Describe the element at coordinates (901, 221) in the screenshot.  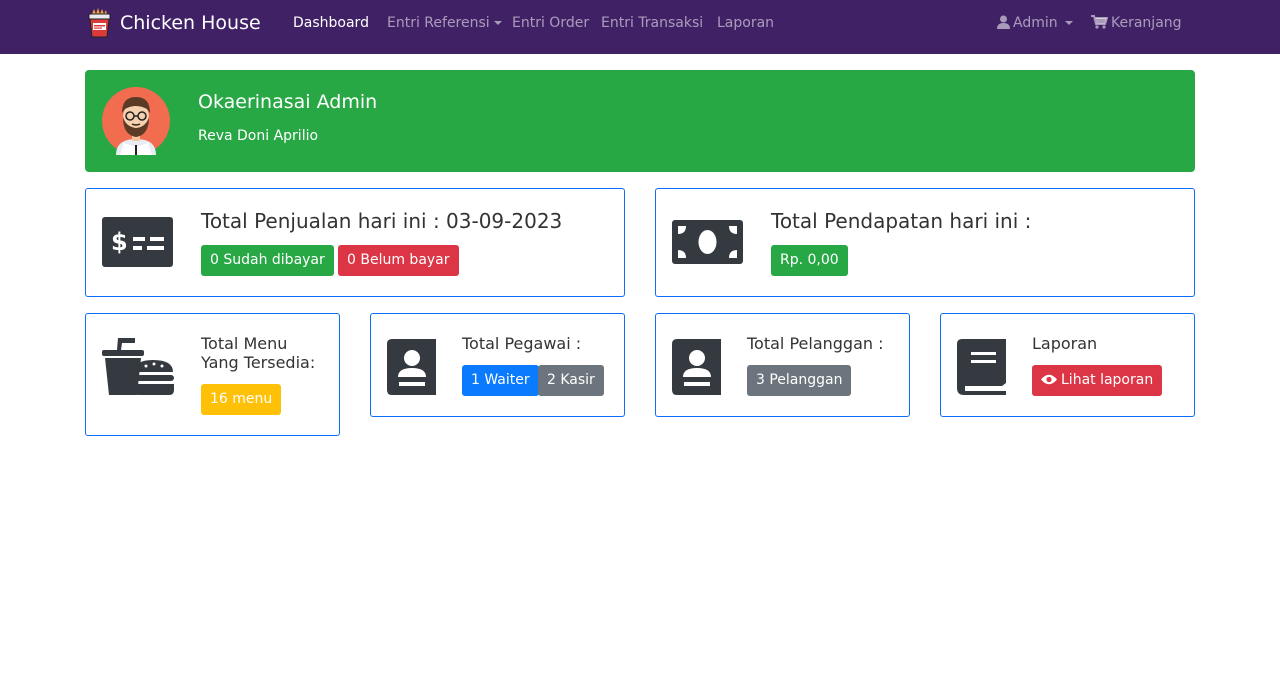
I see `income-today-title: Total Pendapatan hari ini :` at that location.